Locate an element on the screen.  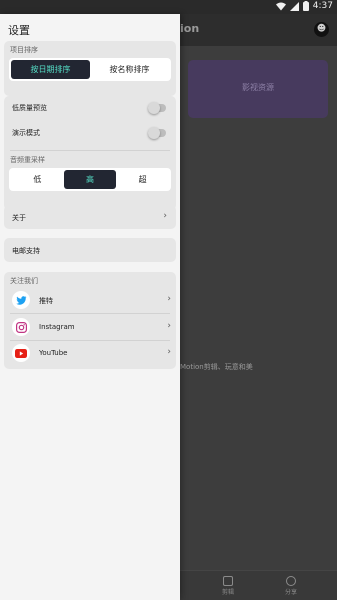
preview-settings-group: 低质量预览 演示模式 音频重采样 低 高 超 is located at coordinates (90, 153).